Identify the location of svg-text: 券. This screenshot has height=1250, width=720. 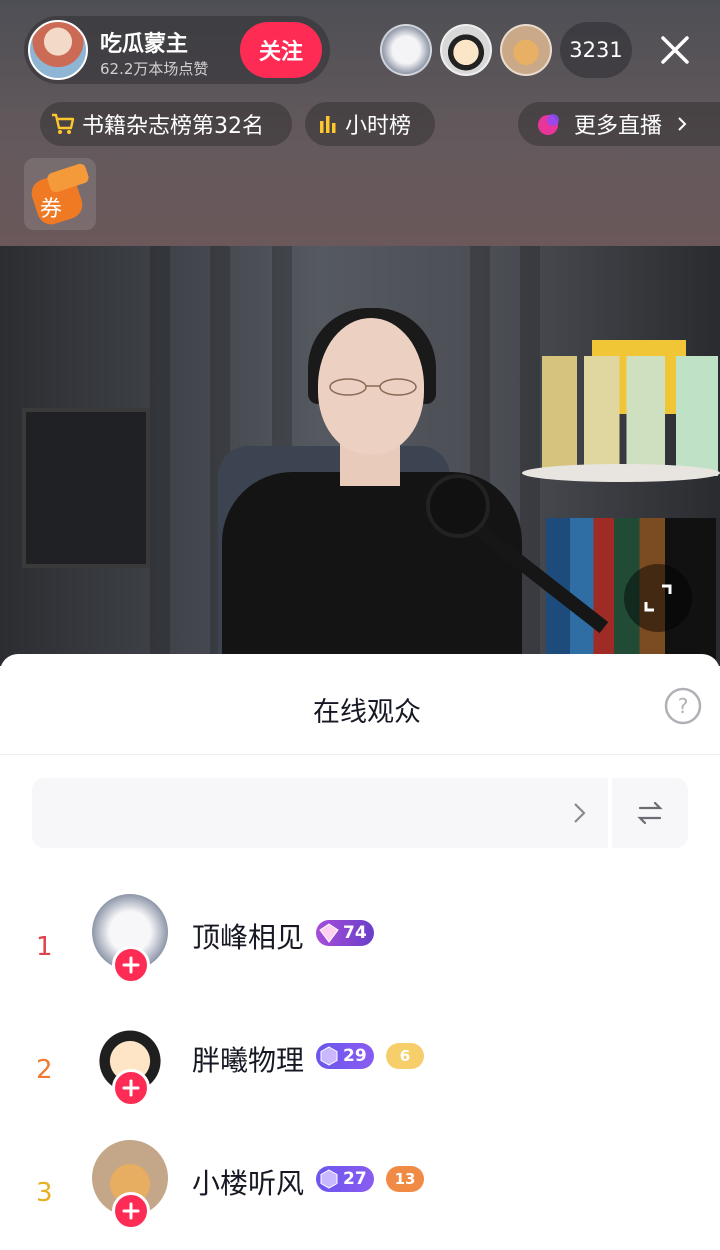
(51, 209).